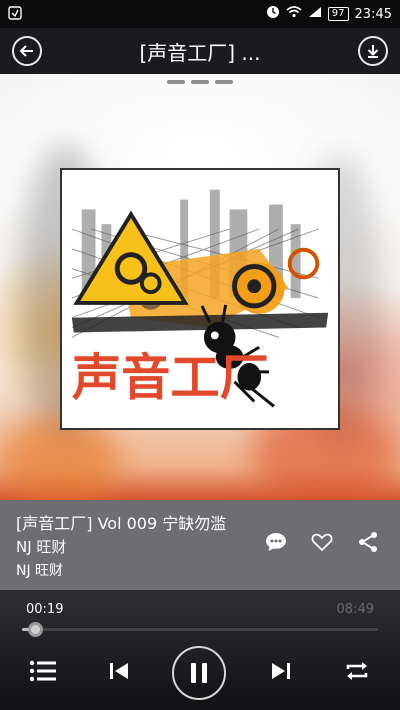 Image resolution: width=400 pixels, height=710 pixels. I want to click on next-track-icon, so click(281, 671).